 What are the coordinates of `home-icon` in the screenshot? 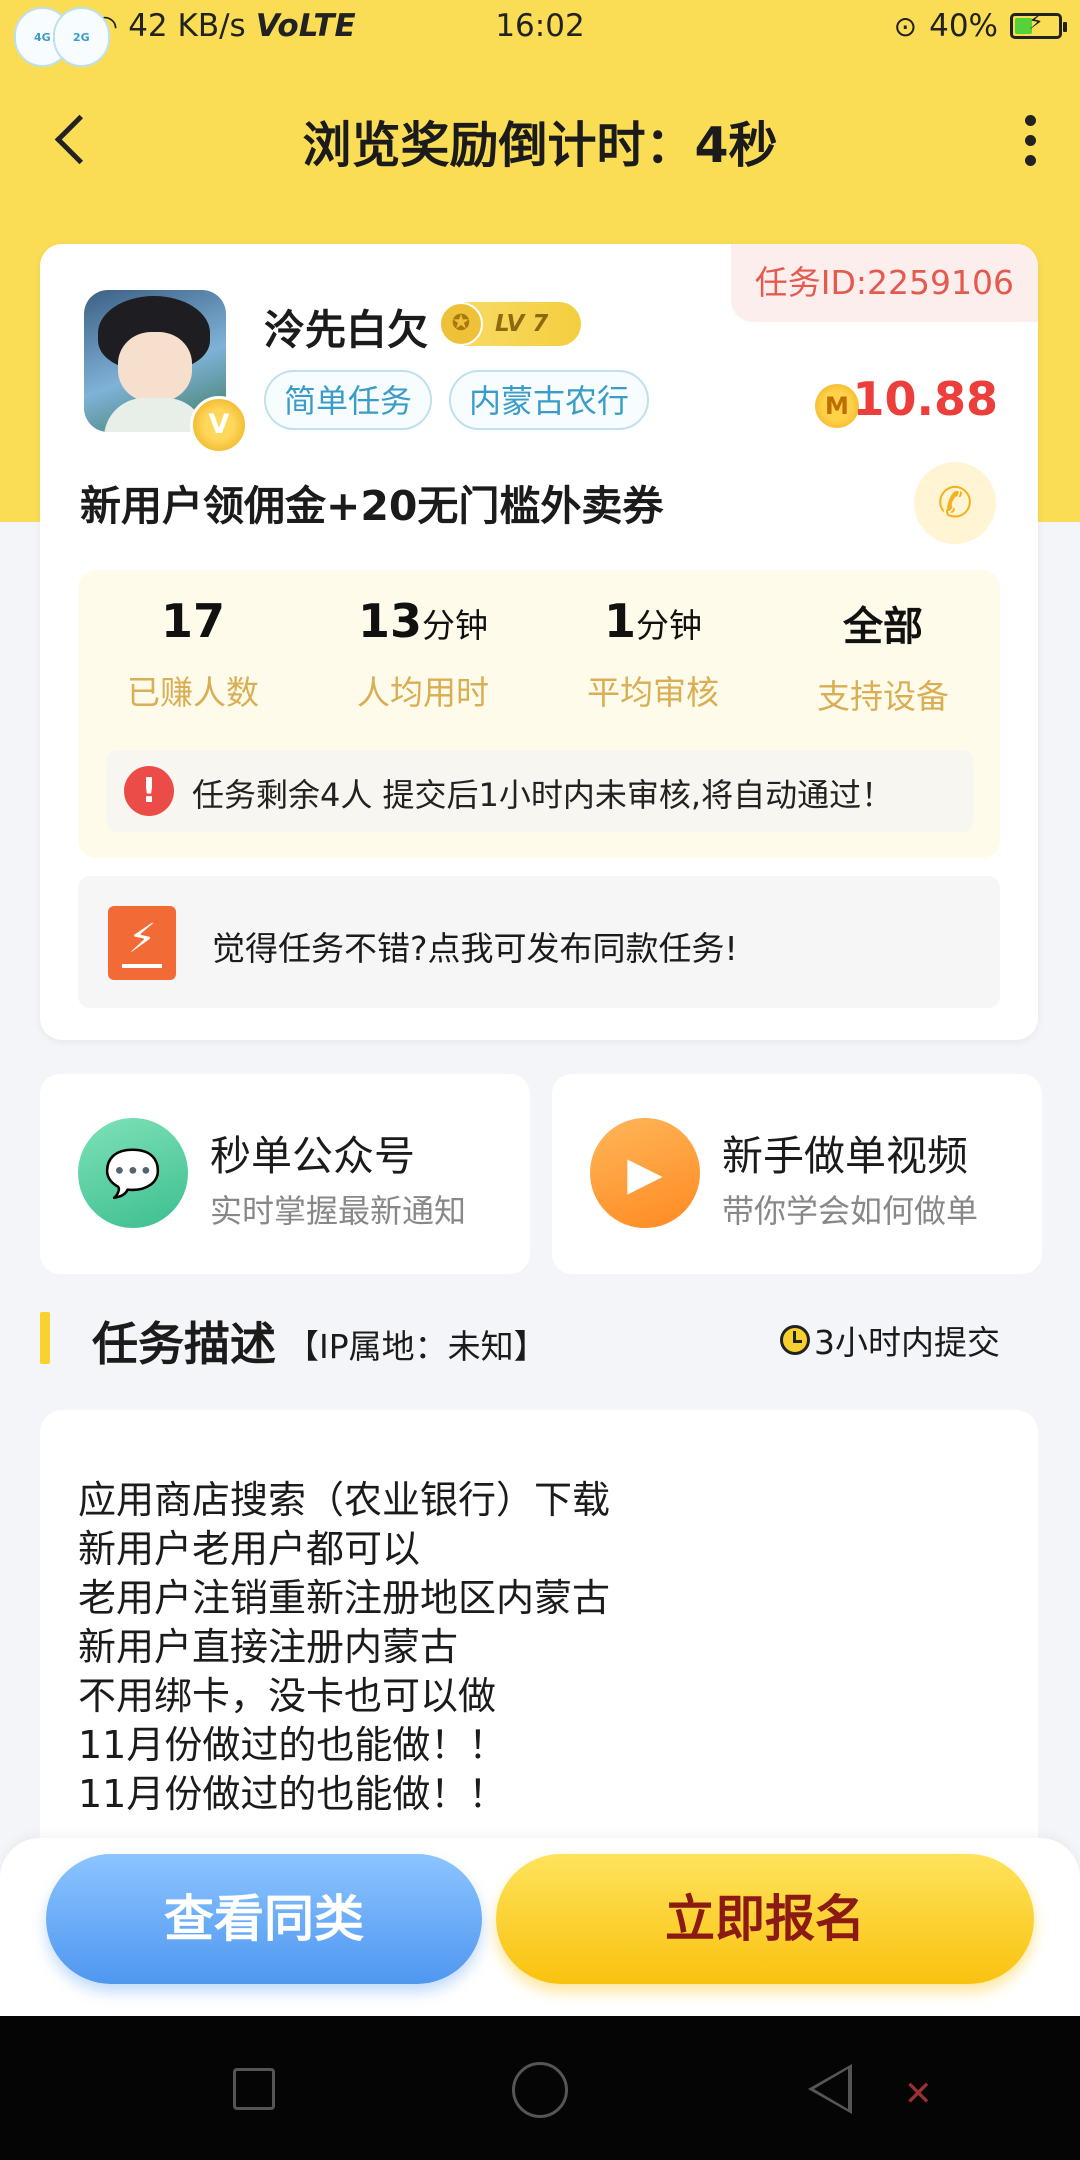 It's located at (540, 2090).